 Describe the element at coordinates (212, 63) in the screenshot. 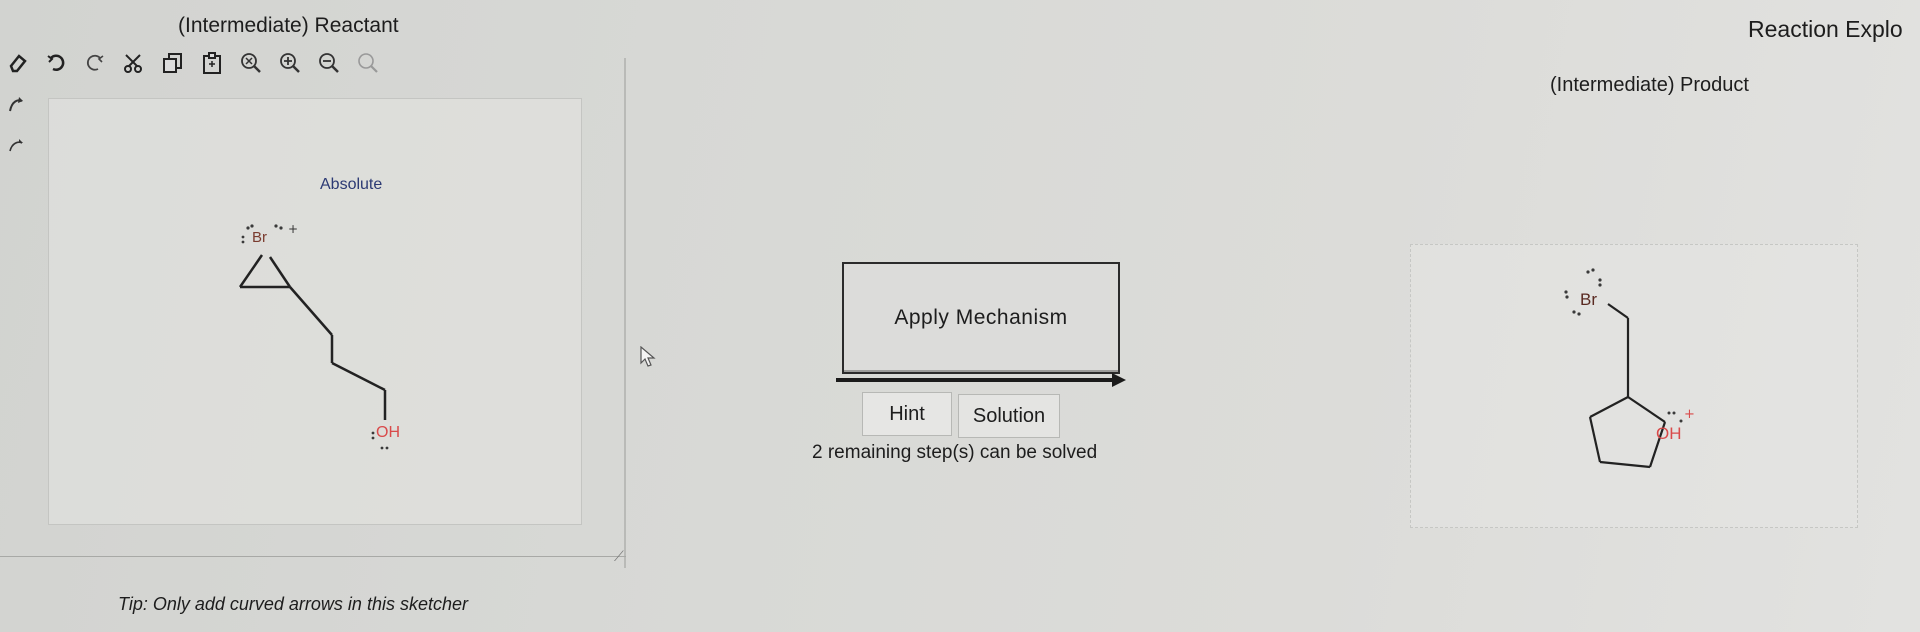

I see `paste-icon` at that location.